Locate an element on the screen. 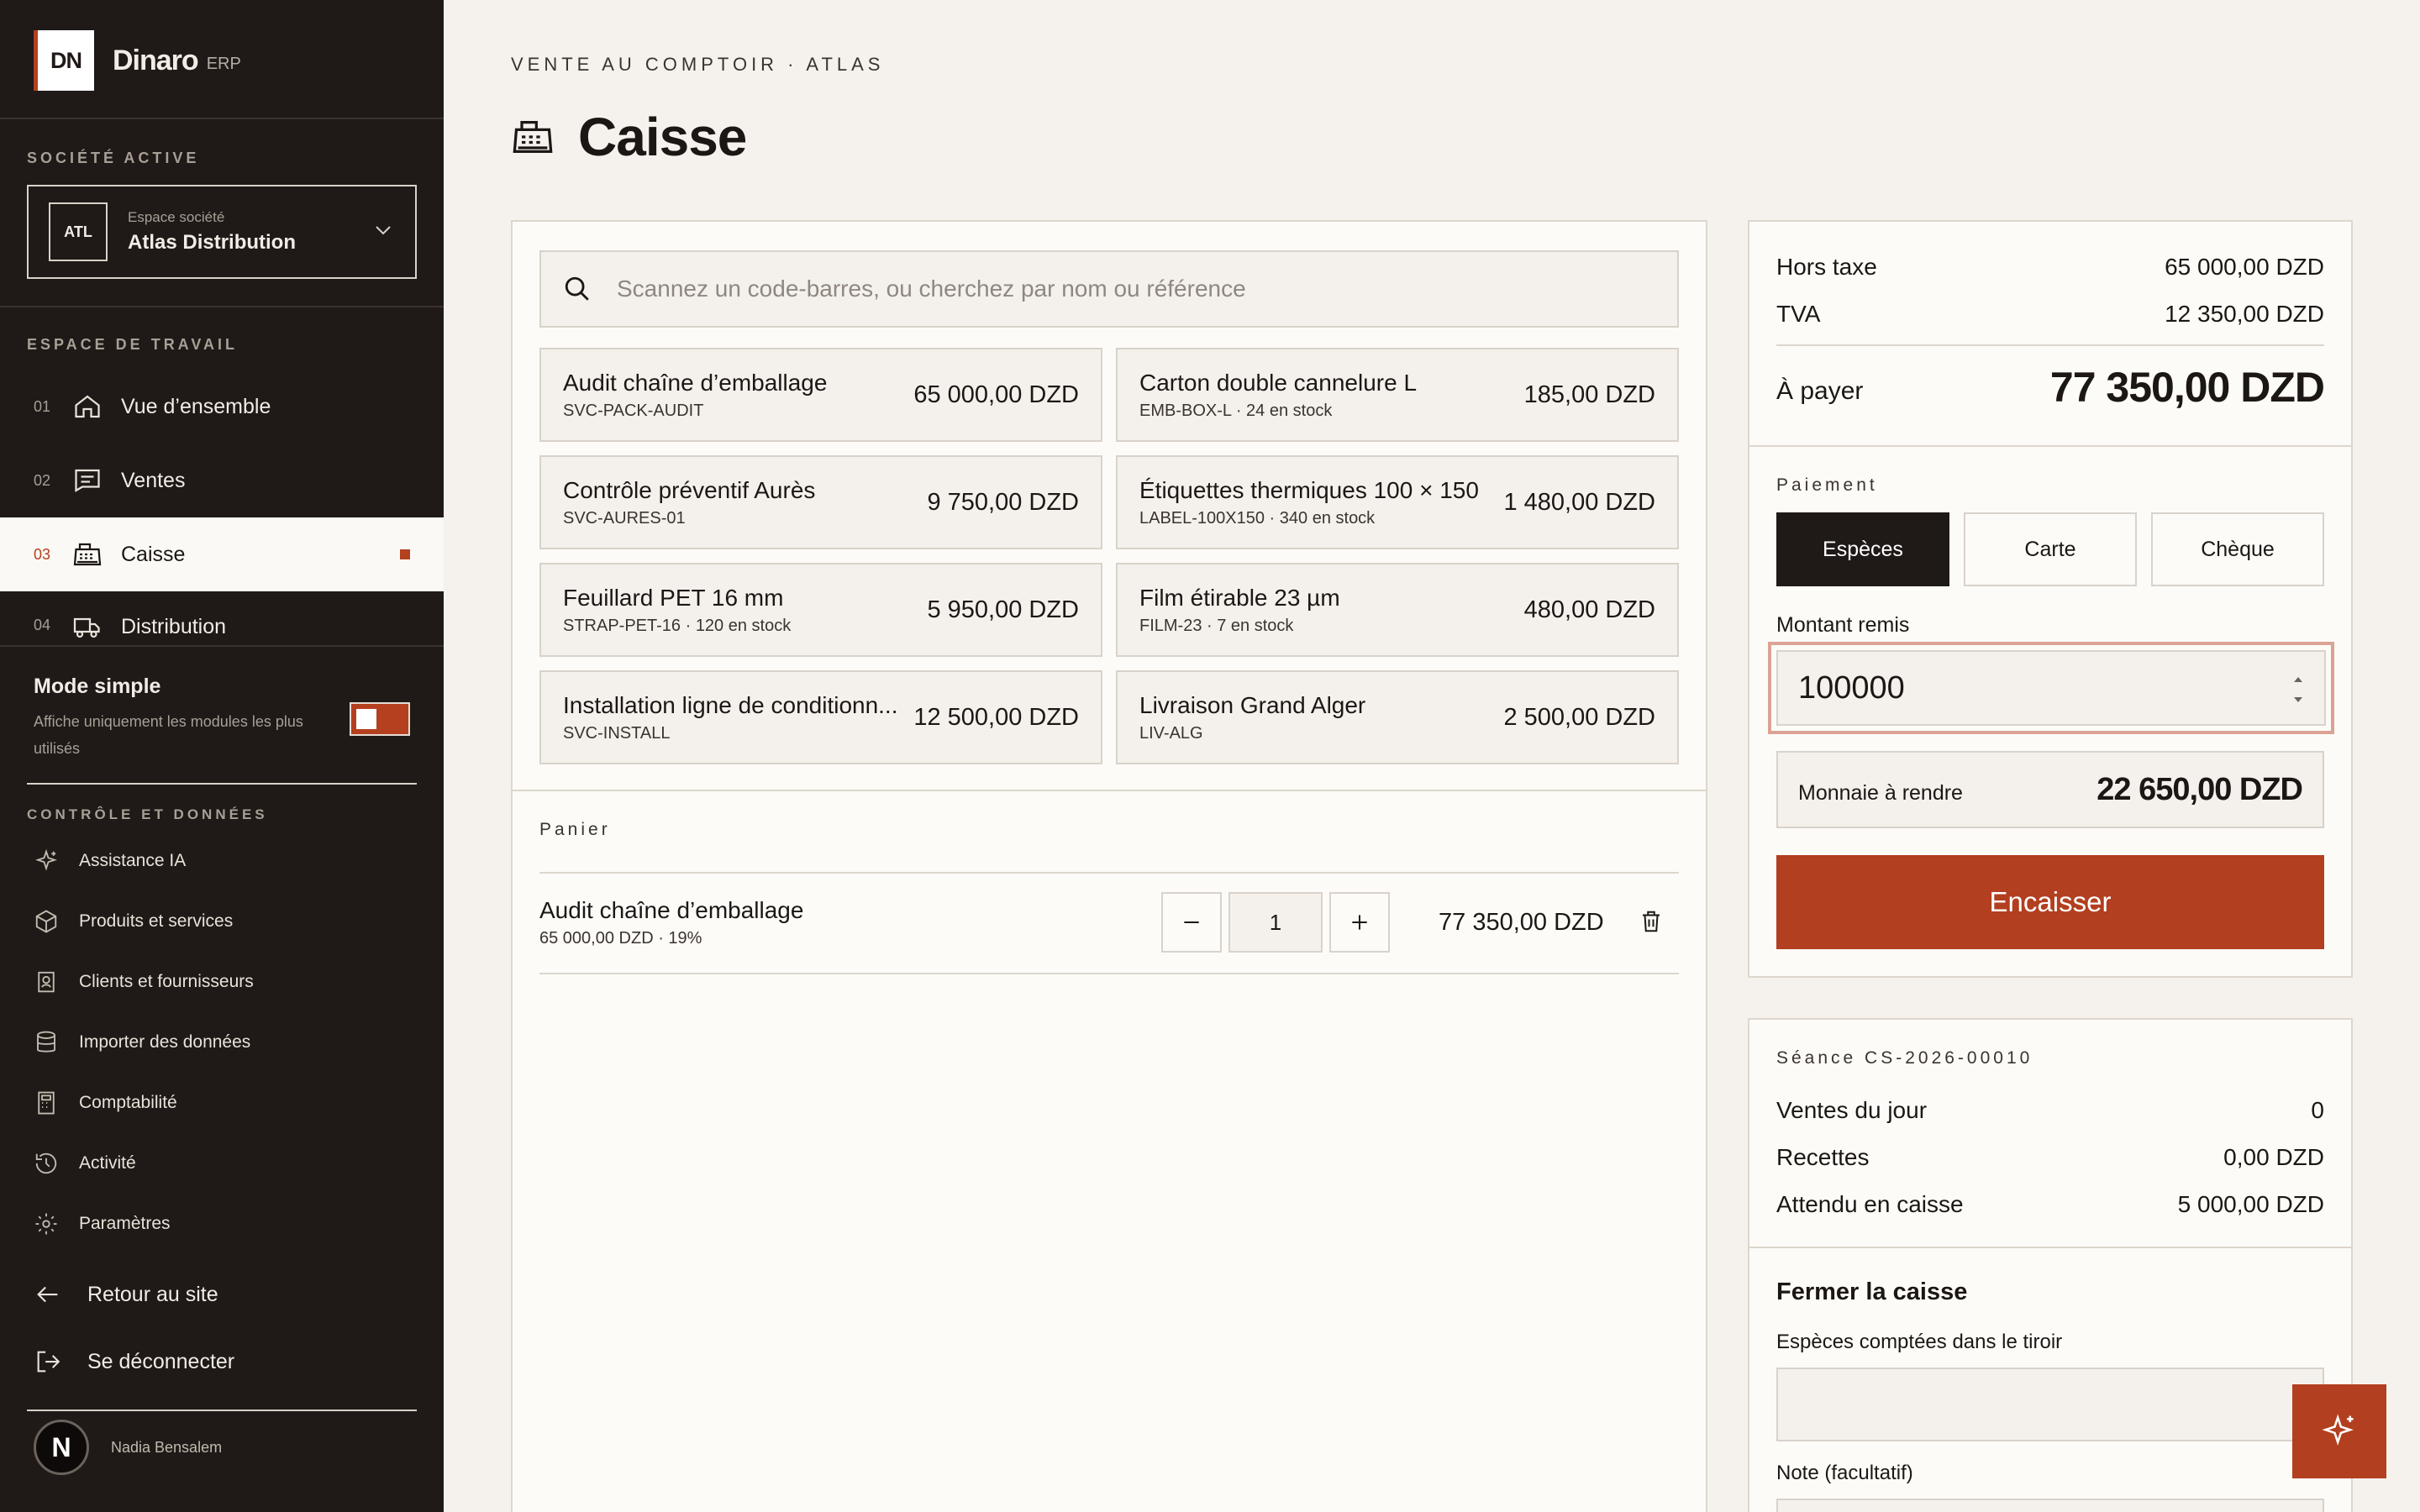 This screenshot has height=1512, width=2420. session-row-value: 0 is located at coordinates (2317, 1110).